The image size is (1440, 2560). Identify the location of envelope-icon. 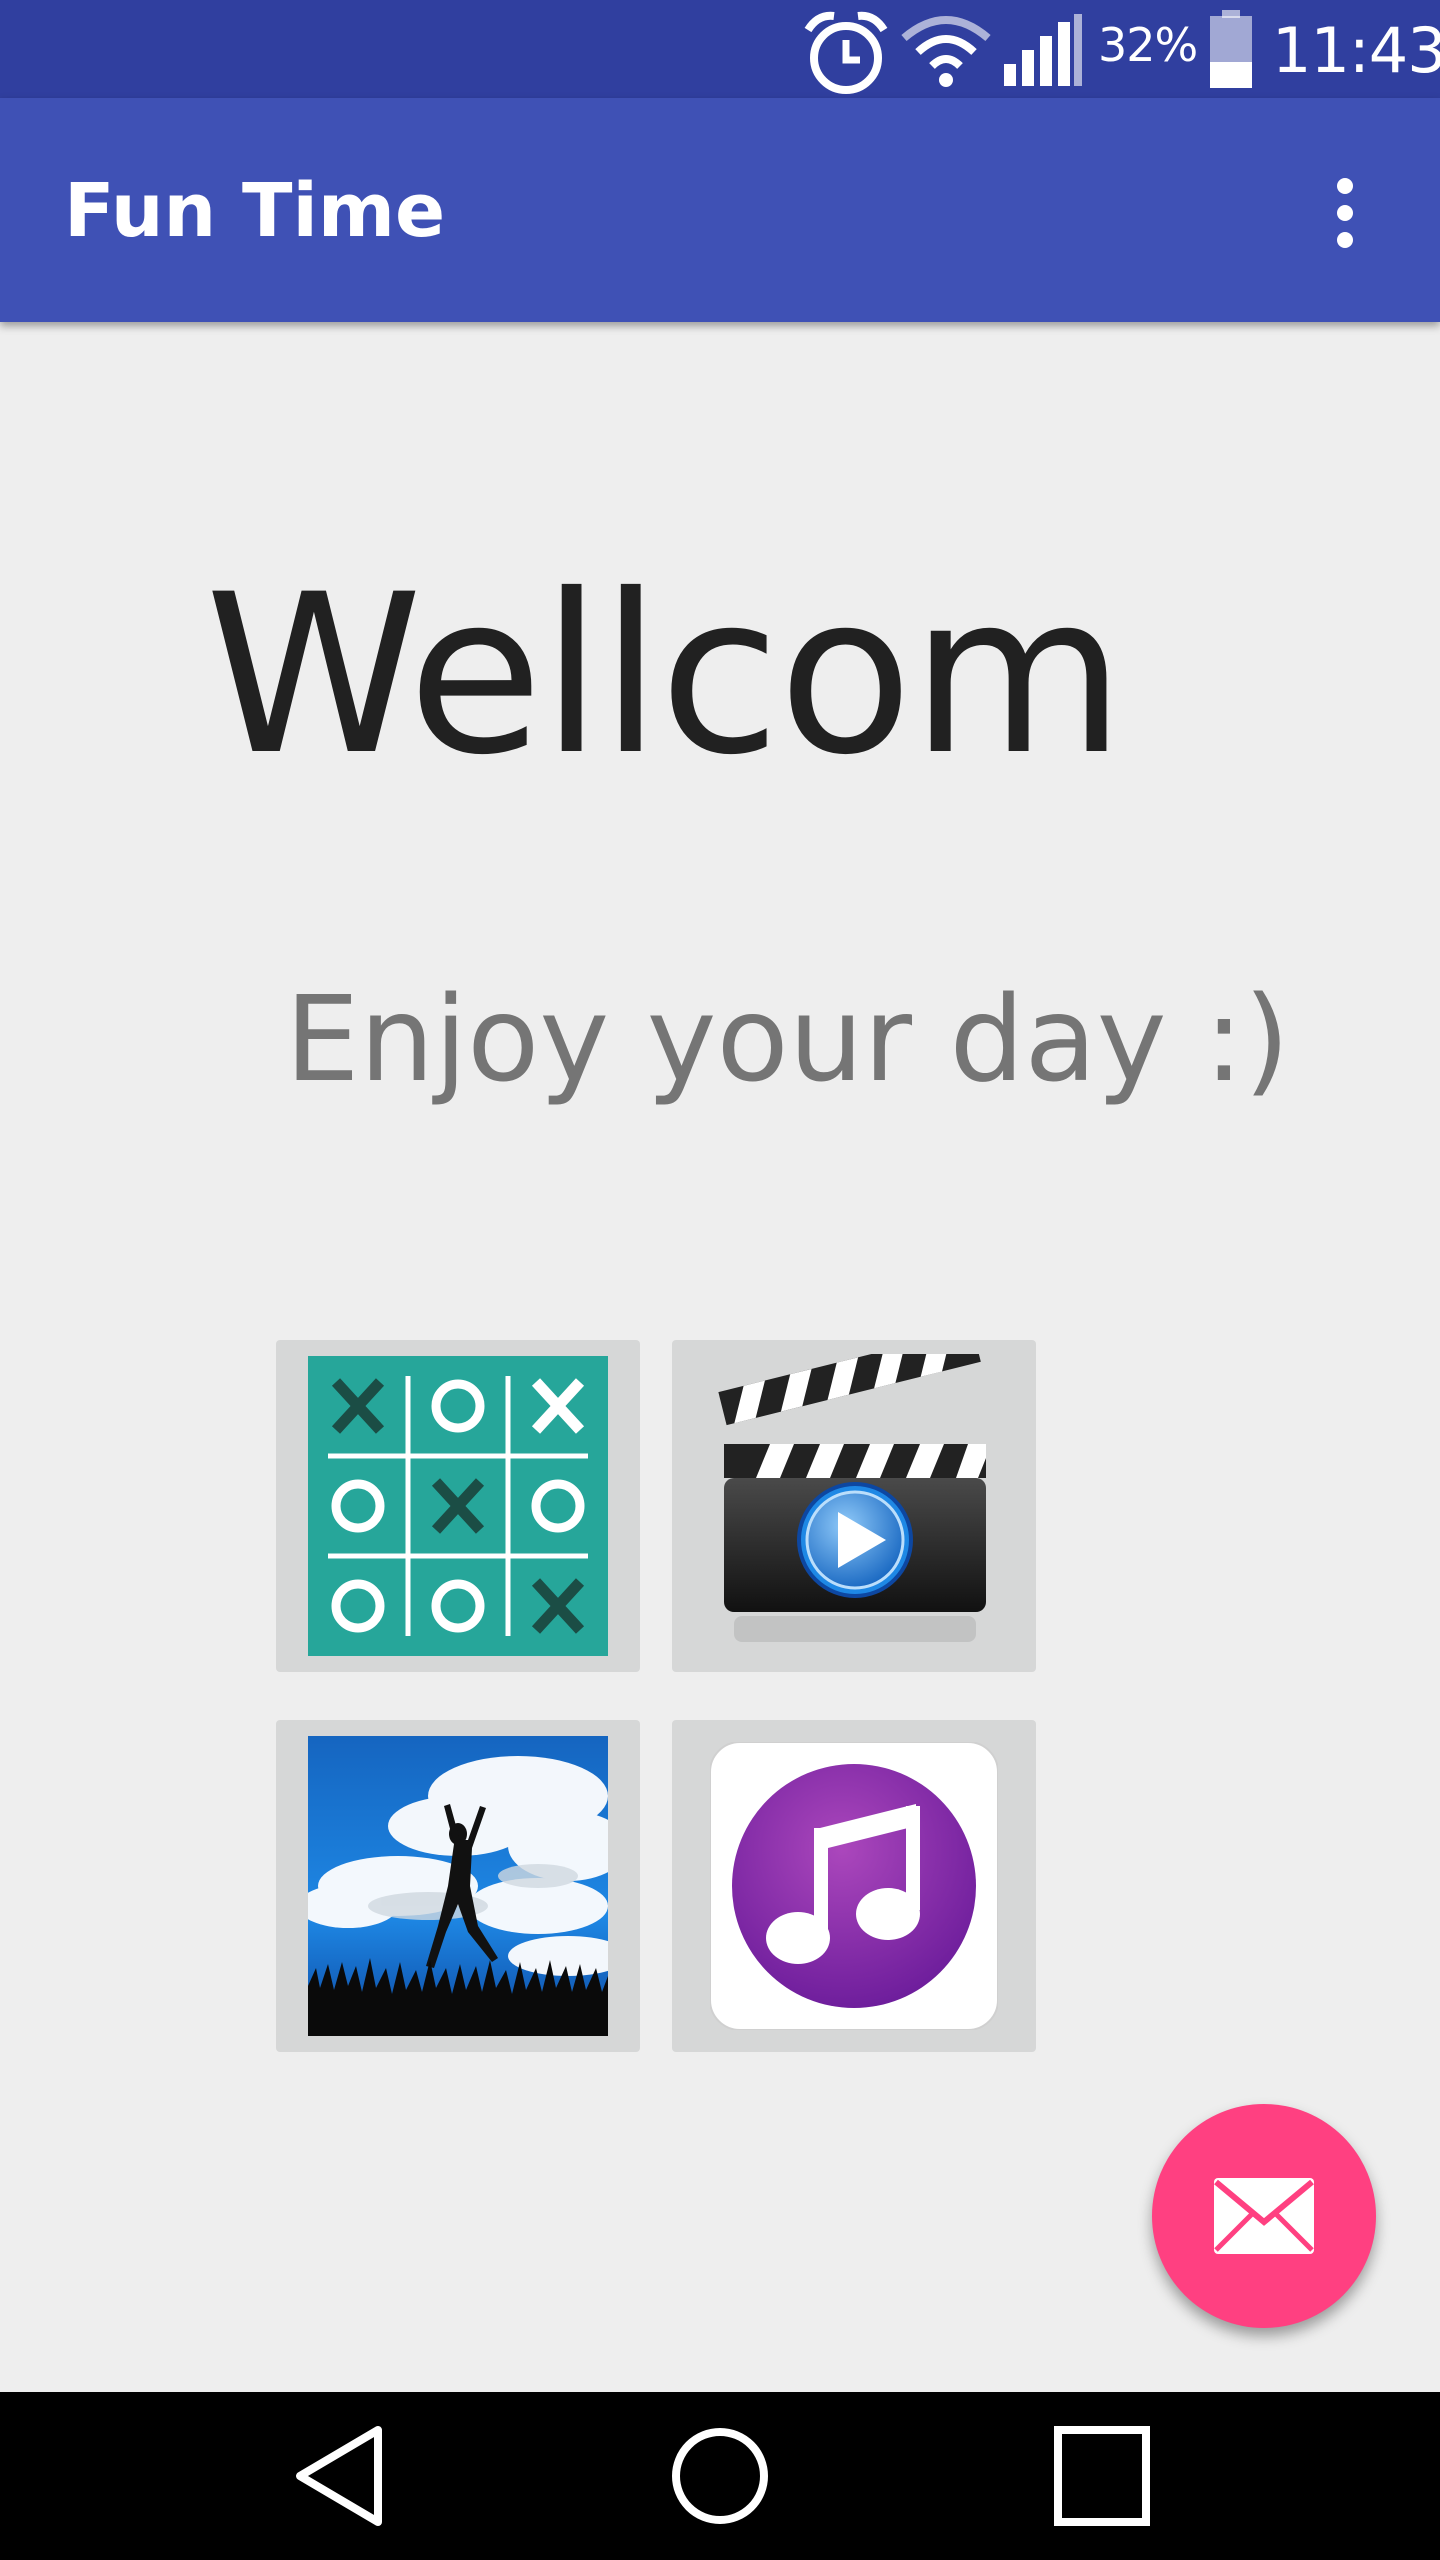
(1264, 2216).